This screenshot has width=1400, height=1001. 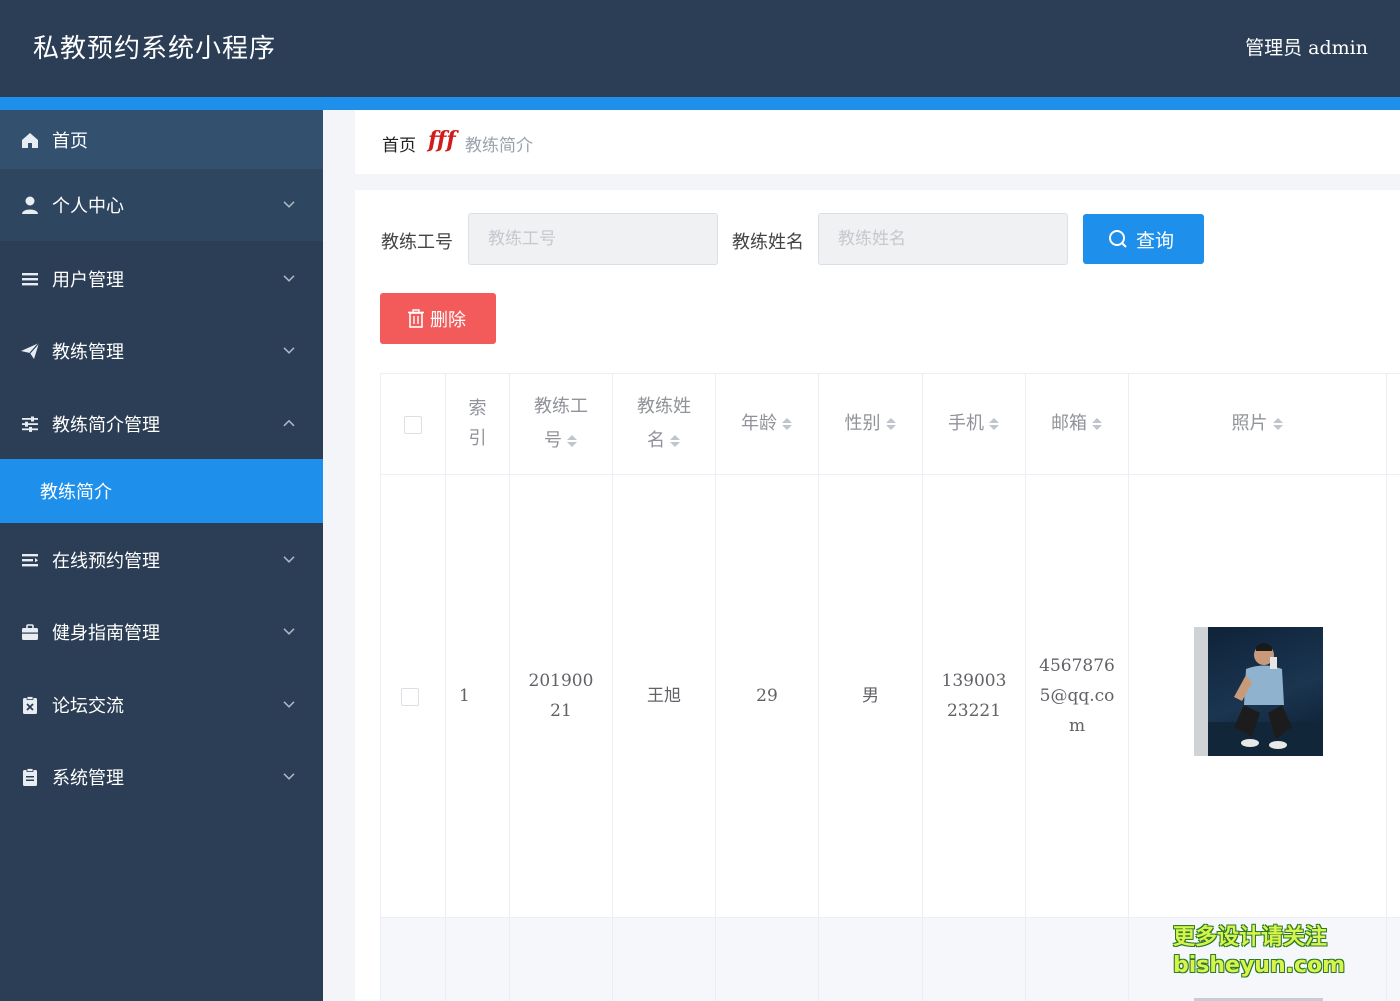 What do you see at coordinates (1259, 952) in the screenshot?
I see `watermark: 更多设计请关注 bisheyun.com` at bounding box center [1259, 952].